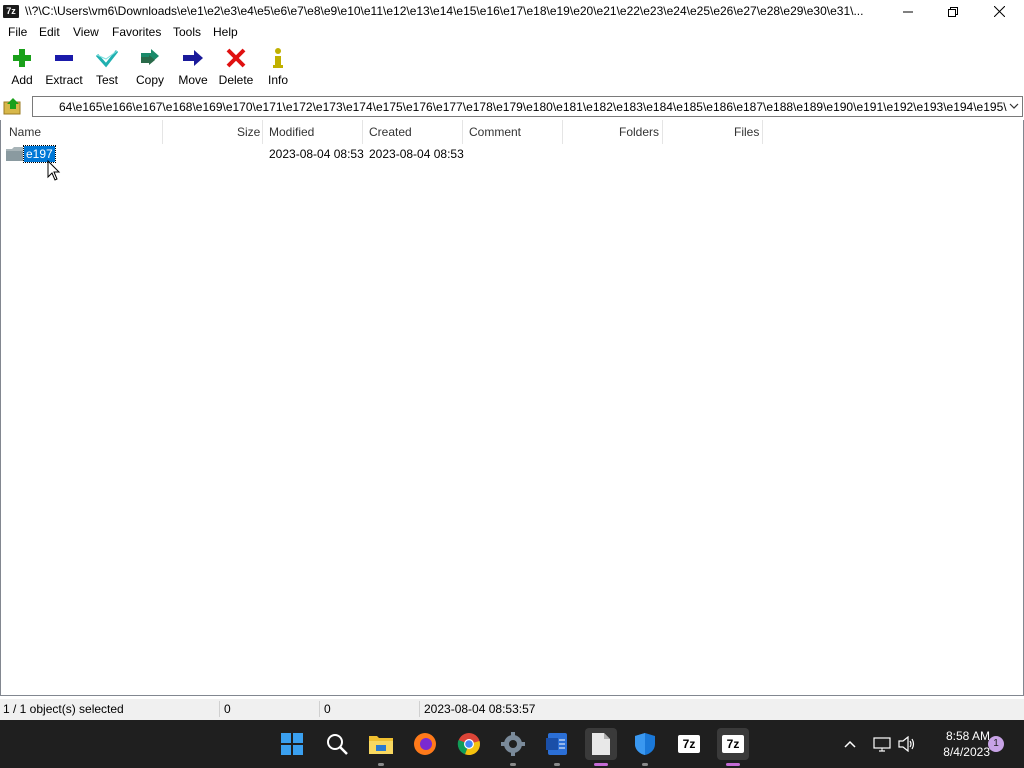 The height and width of the screenshot is (768, 1024). What do you see at coordinates (291, 132) in the screenshot?
I see `column-modified: Modified` at bounding box center [291, 132].